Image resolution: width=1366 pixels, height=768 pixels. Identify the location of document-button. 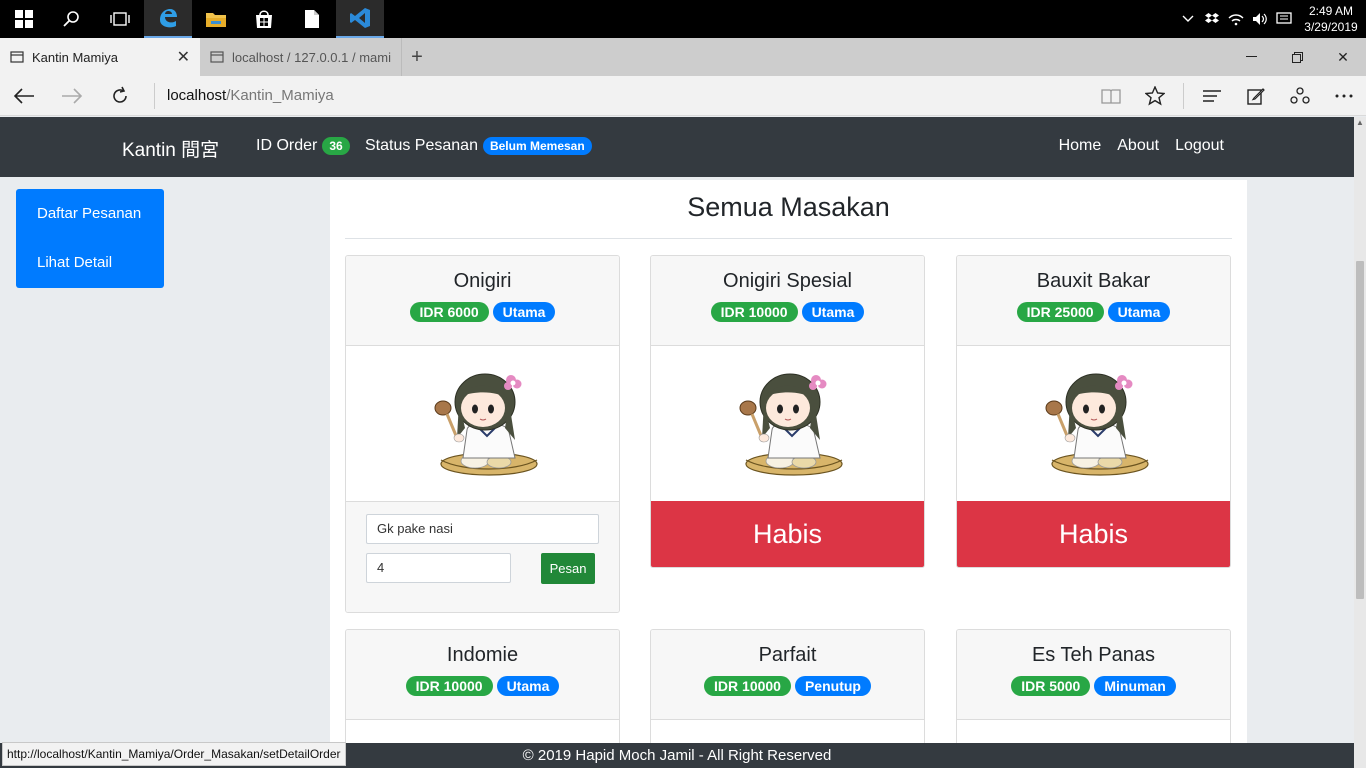
(312, 19).